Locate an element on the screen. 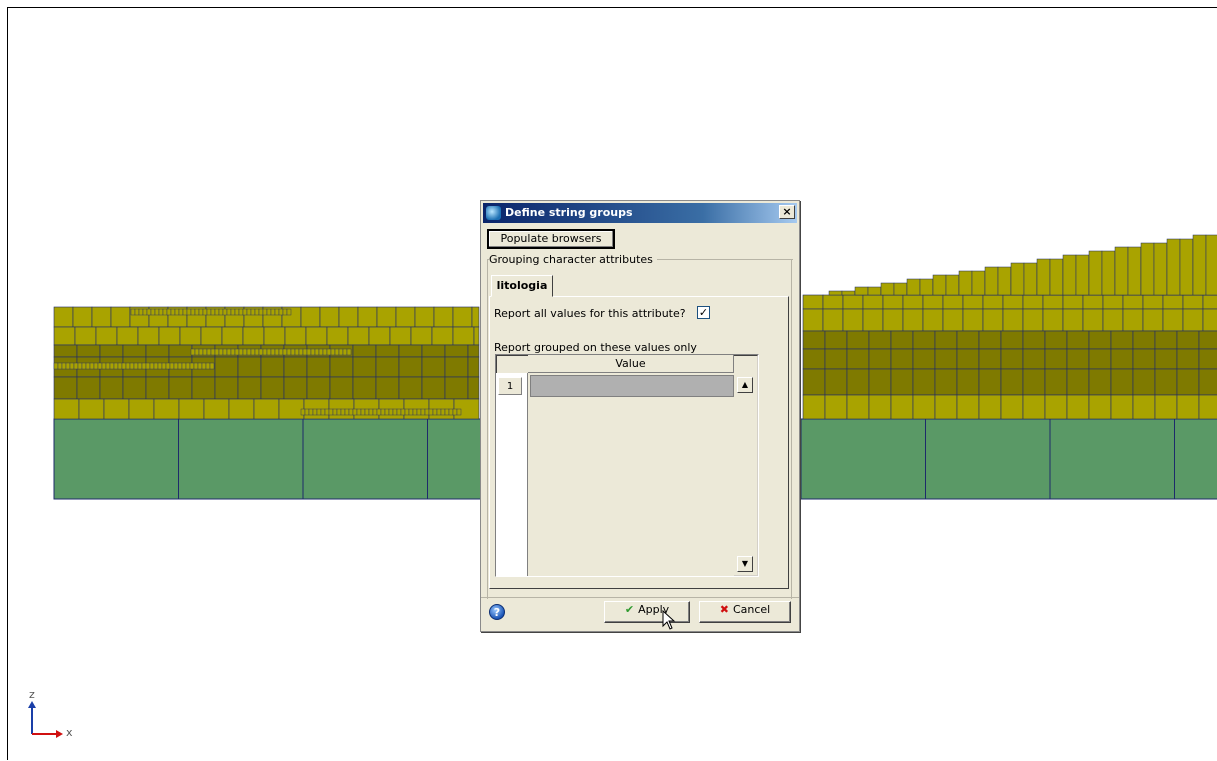 This screenshot has height=761, width=1217. value-cell is located at coordinates (632, 386).